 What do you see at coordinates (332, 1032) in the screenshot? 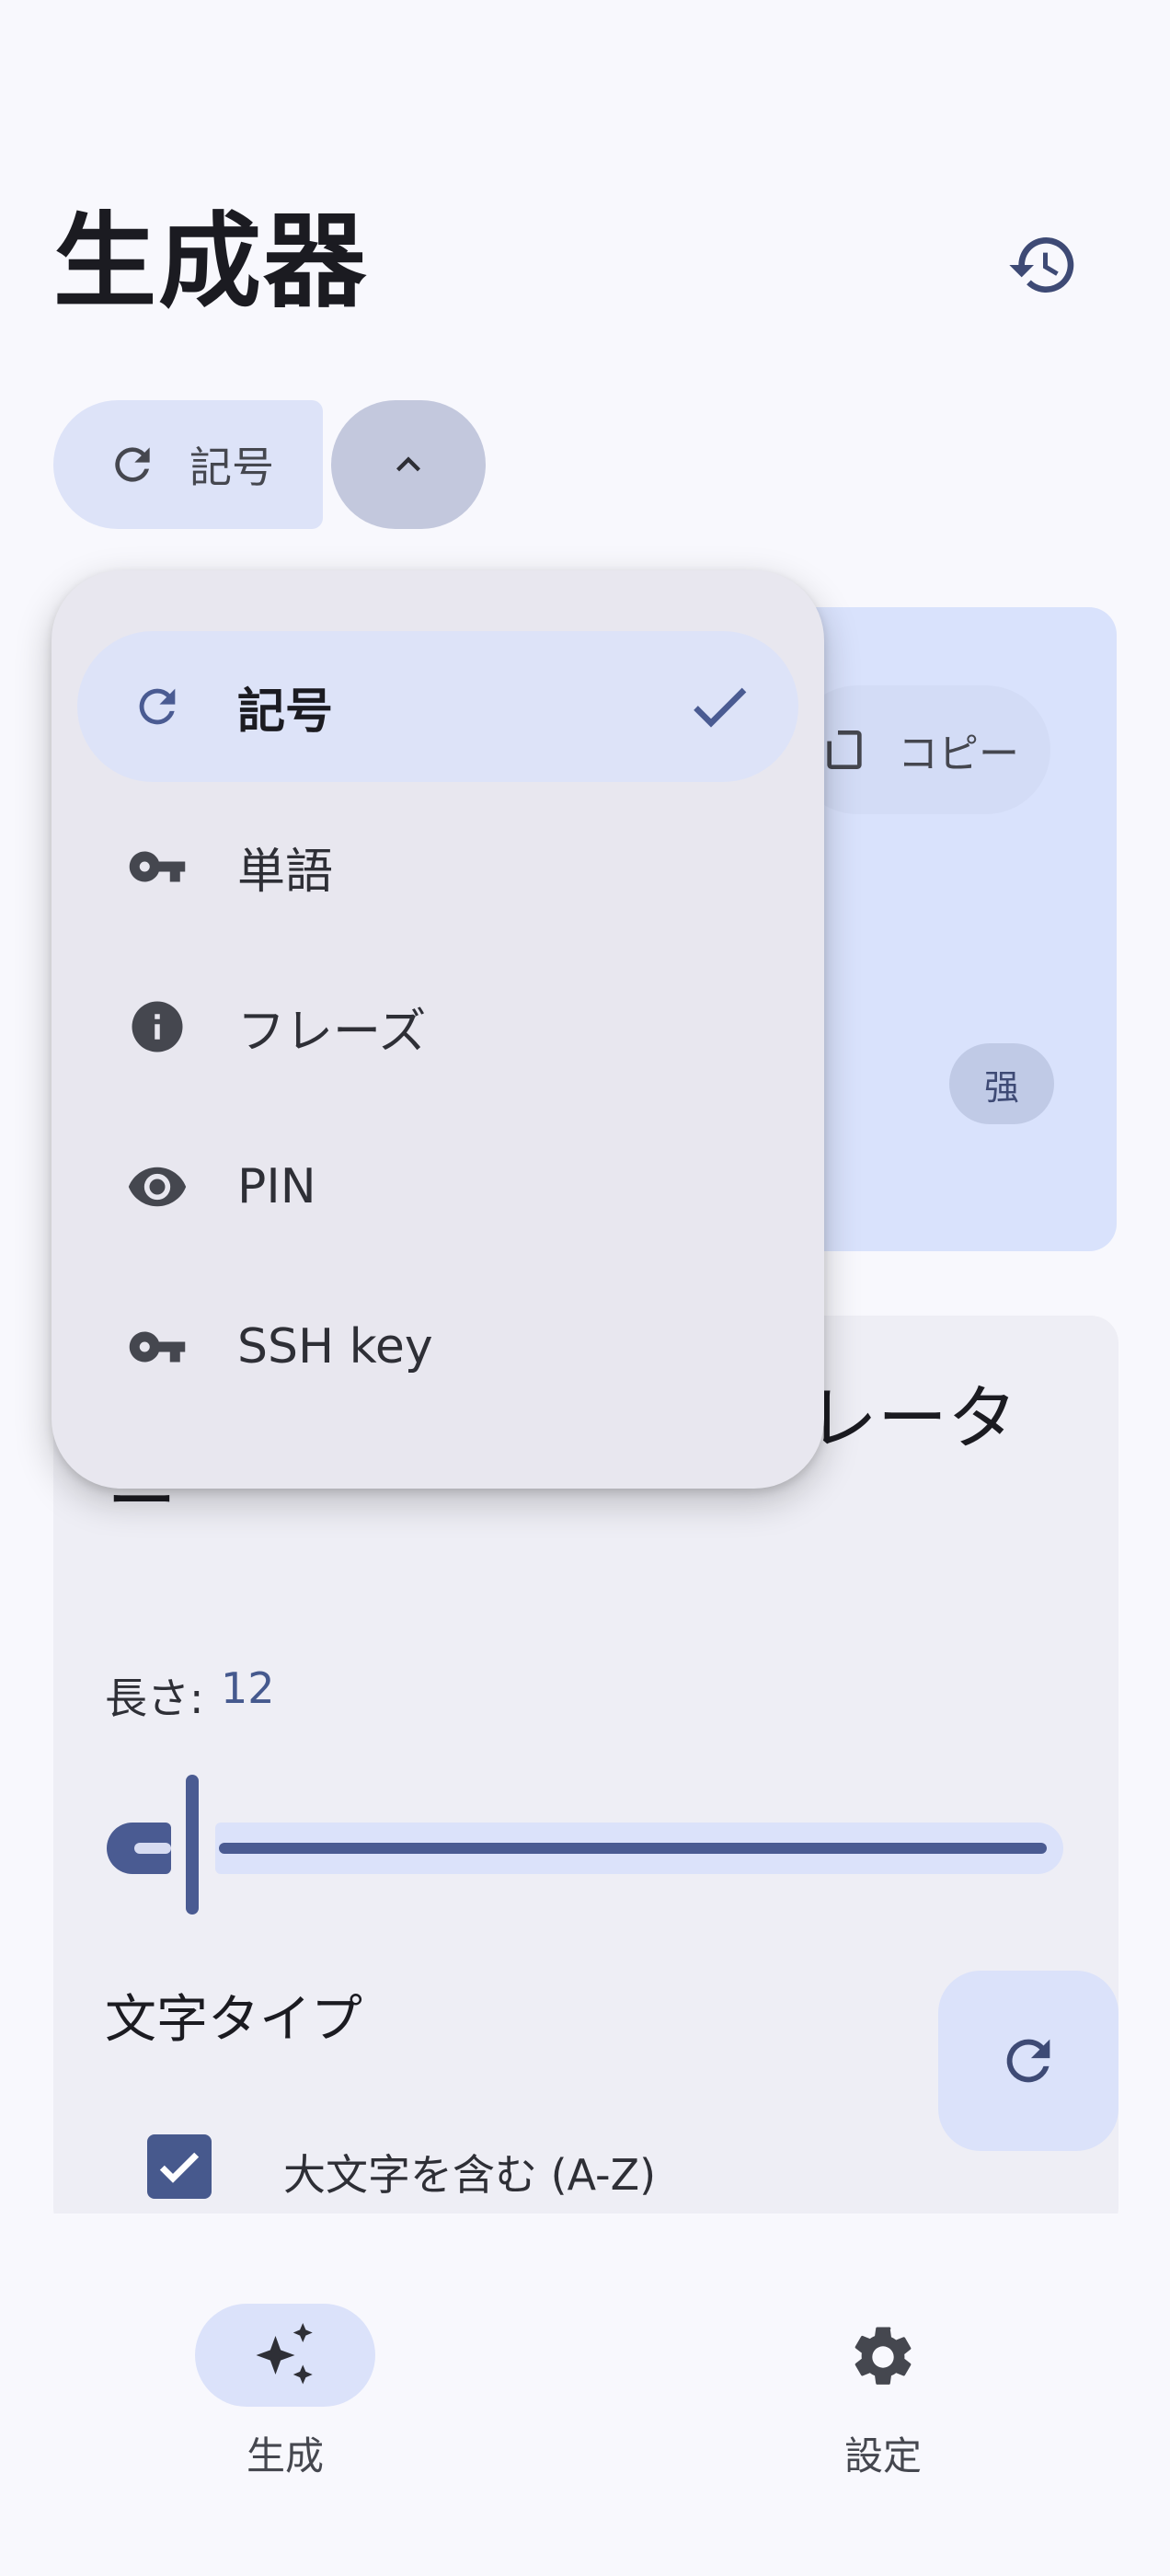
I see `menu-item-label: フレーズ` at bounding box center [332, 1032].